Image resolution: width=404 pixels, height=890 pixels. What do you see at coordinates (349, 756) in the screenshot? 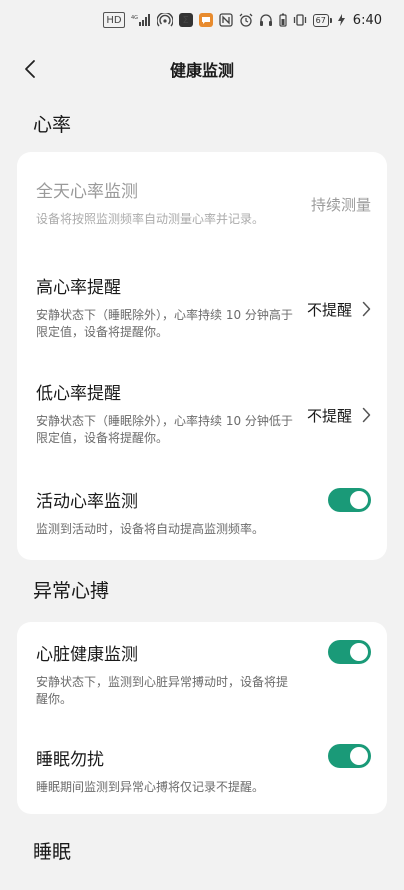
I see `sleep-do-not-disturb-toggle` at bounding box center [349, 756].